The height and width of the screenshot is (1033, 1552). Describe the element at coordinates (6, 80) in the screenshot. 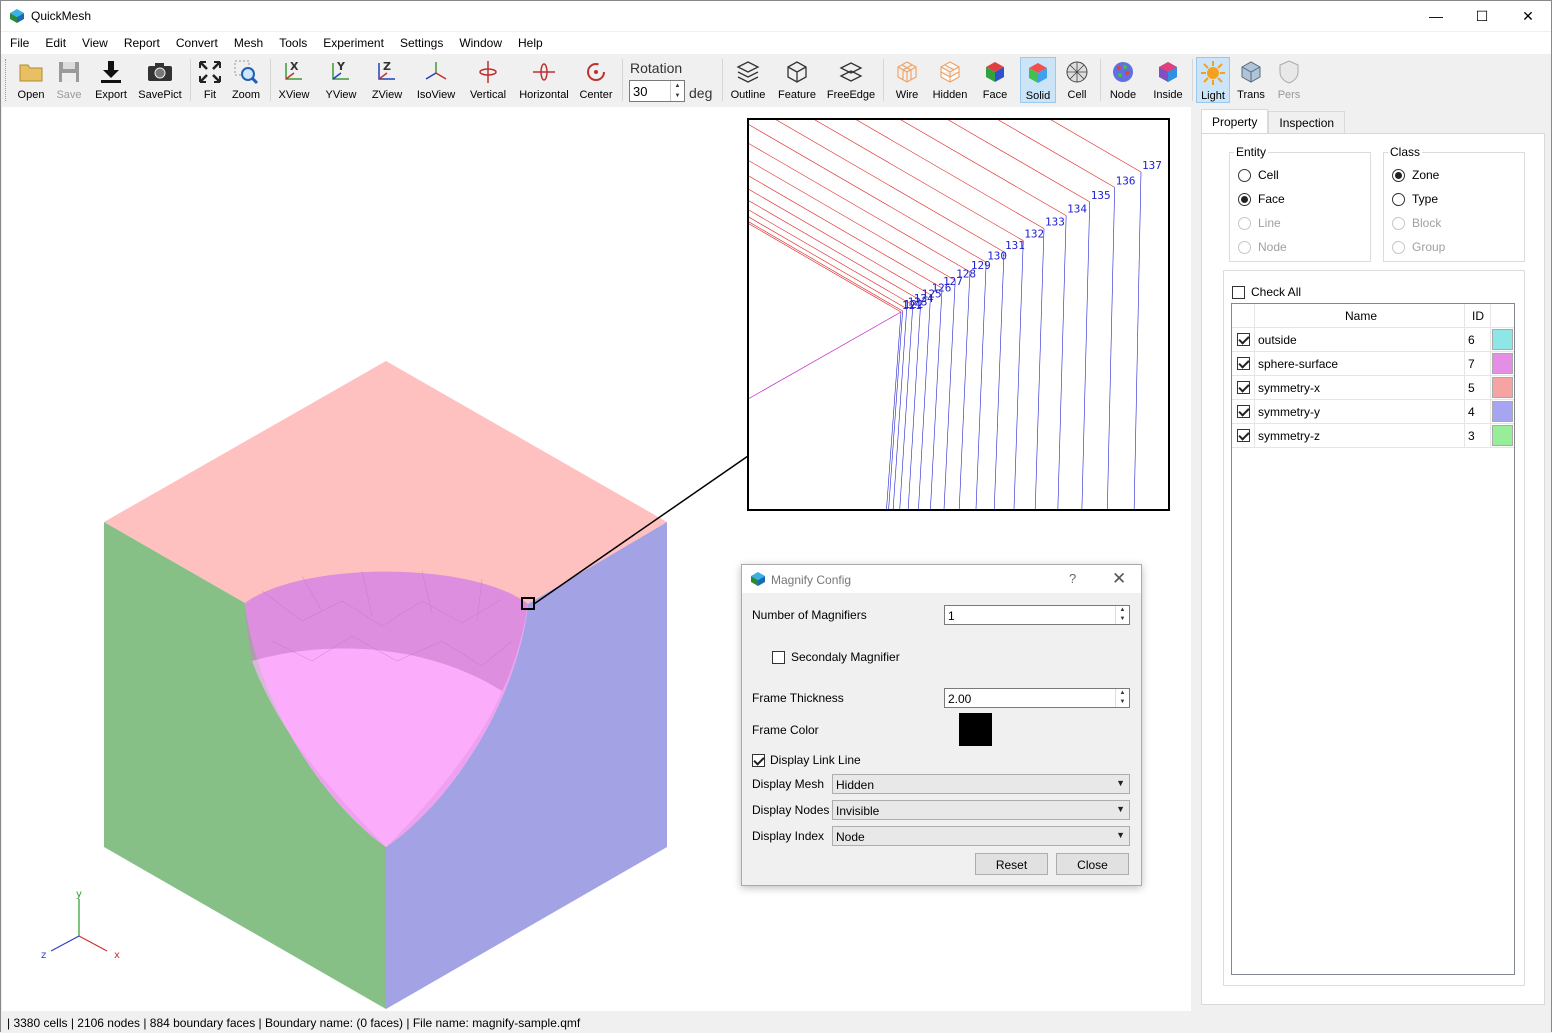

I see `toolbar-grip` at that location.